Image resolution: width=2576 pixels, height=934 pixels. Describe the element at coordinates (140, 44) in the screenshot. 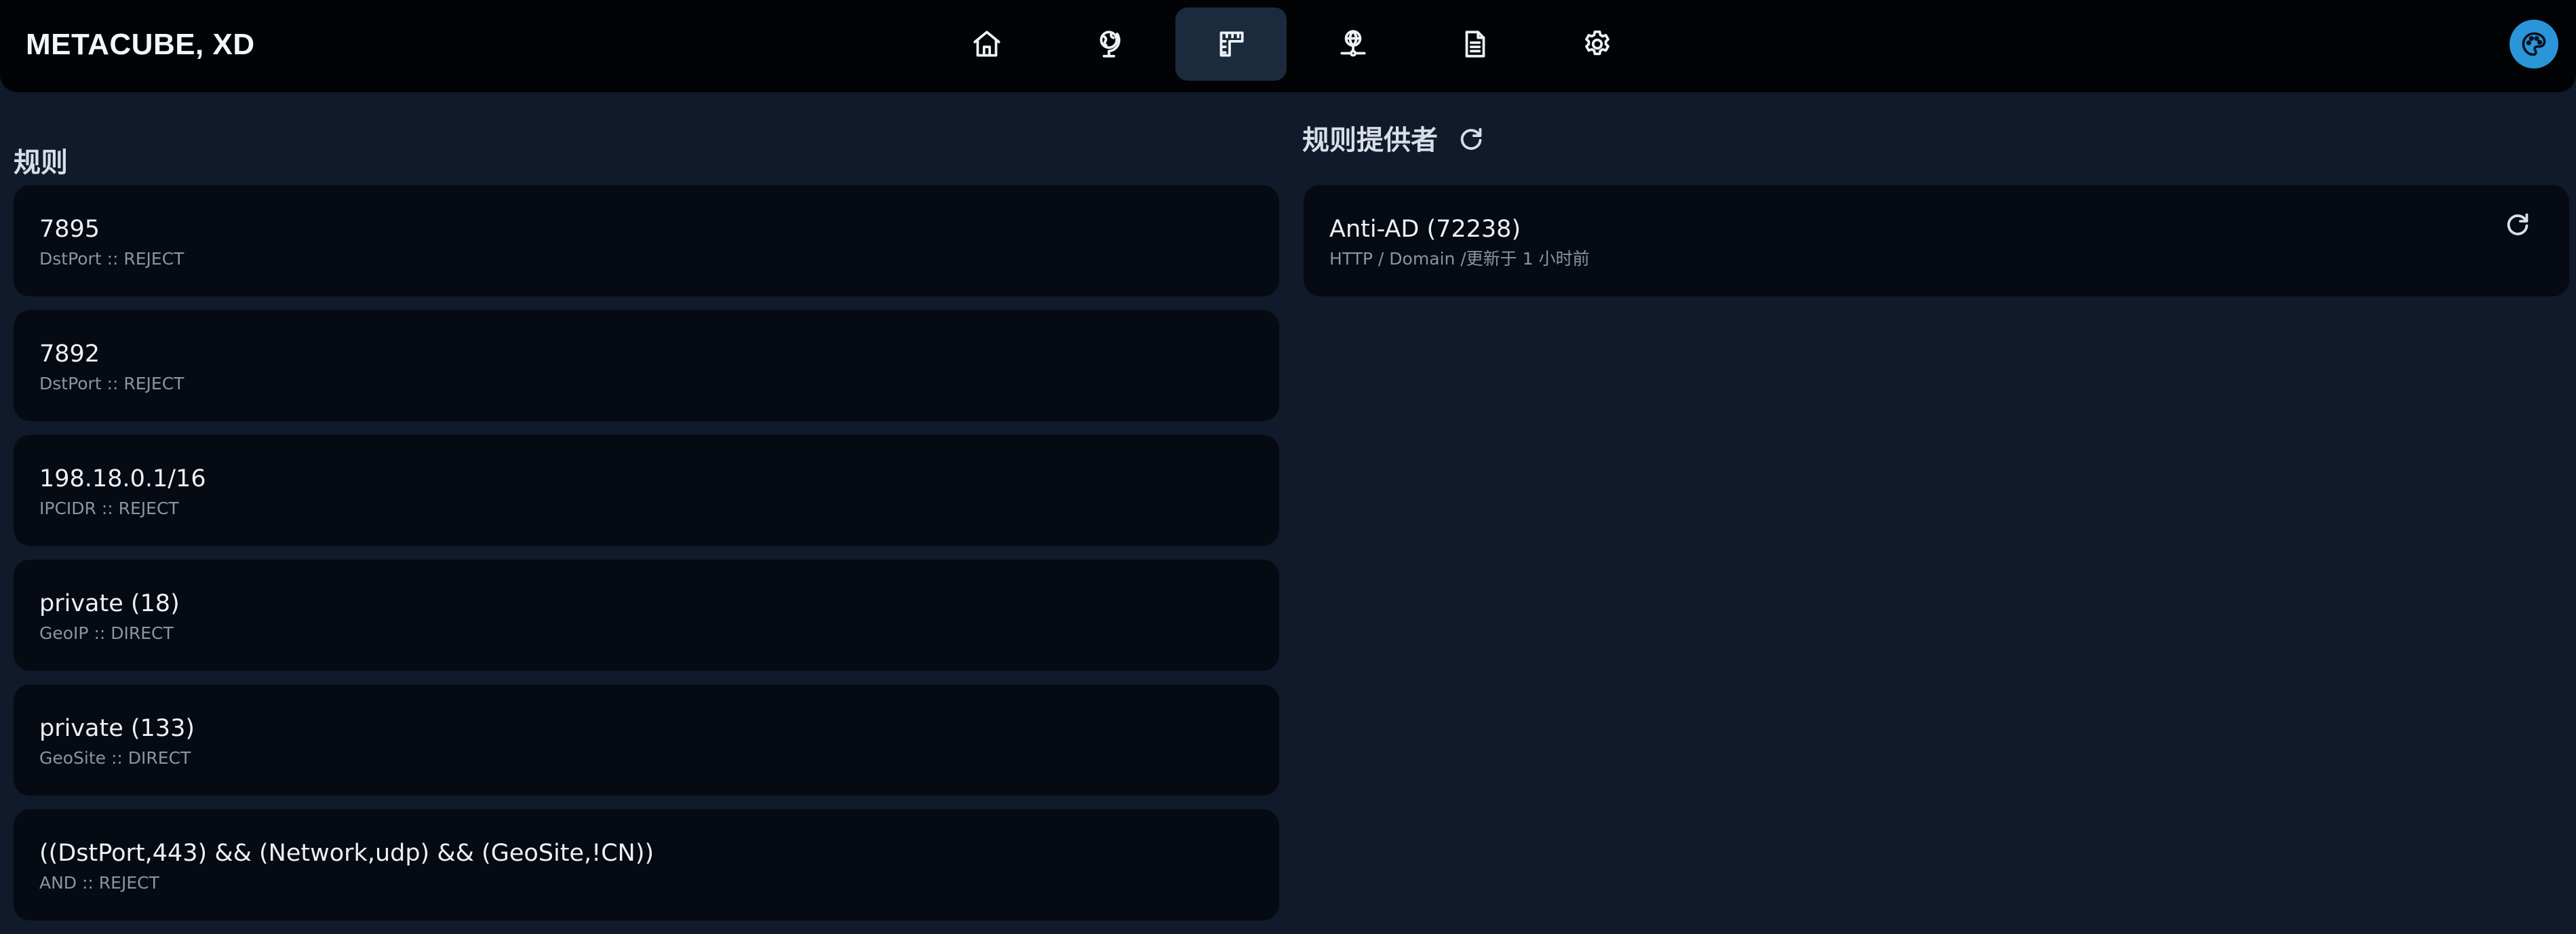

I see `app-brand: METACUBE, XD` at that location.